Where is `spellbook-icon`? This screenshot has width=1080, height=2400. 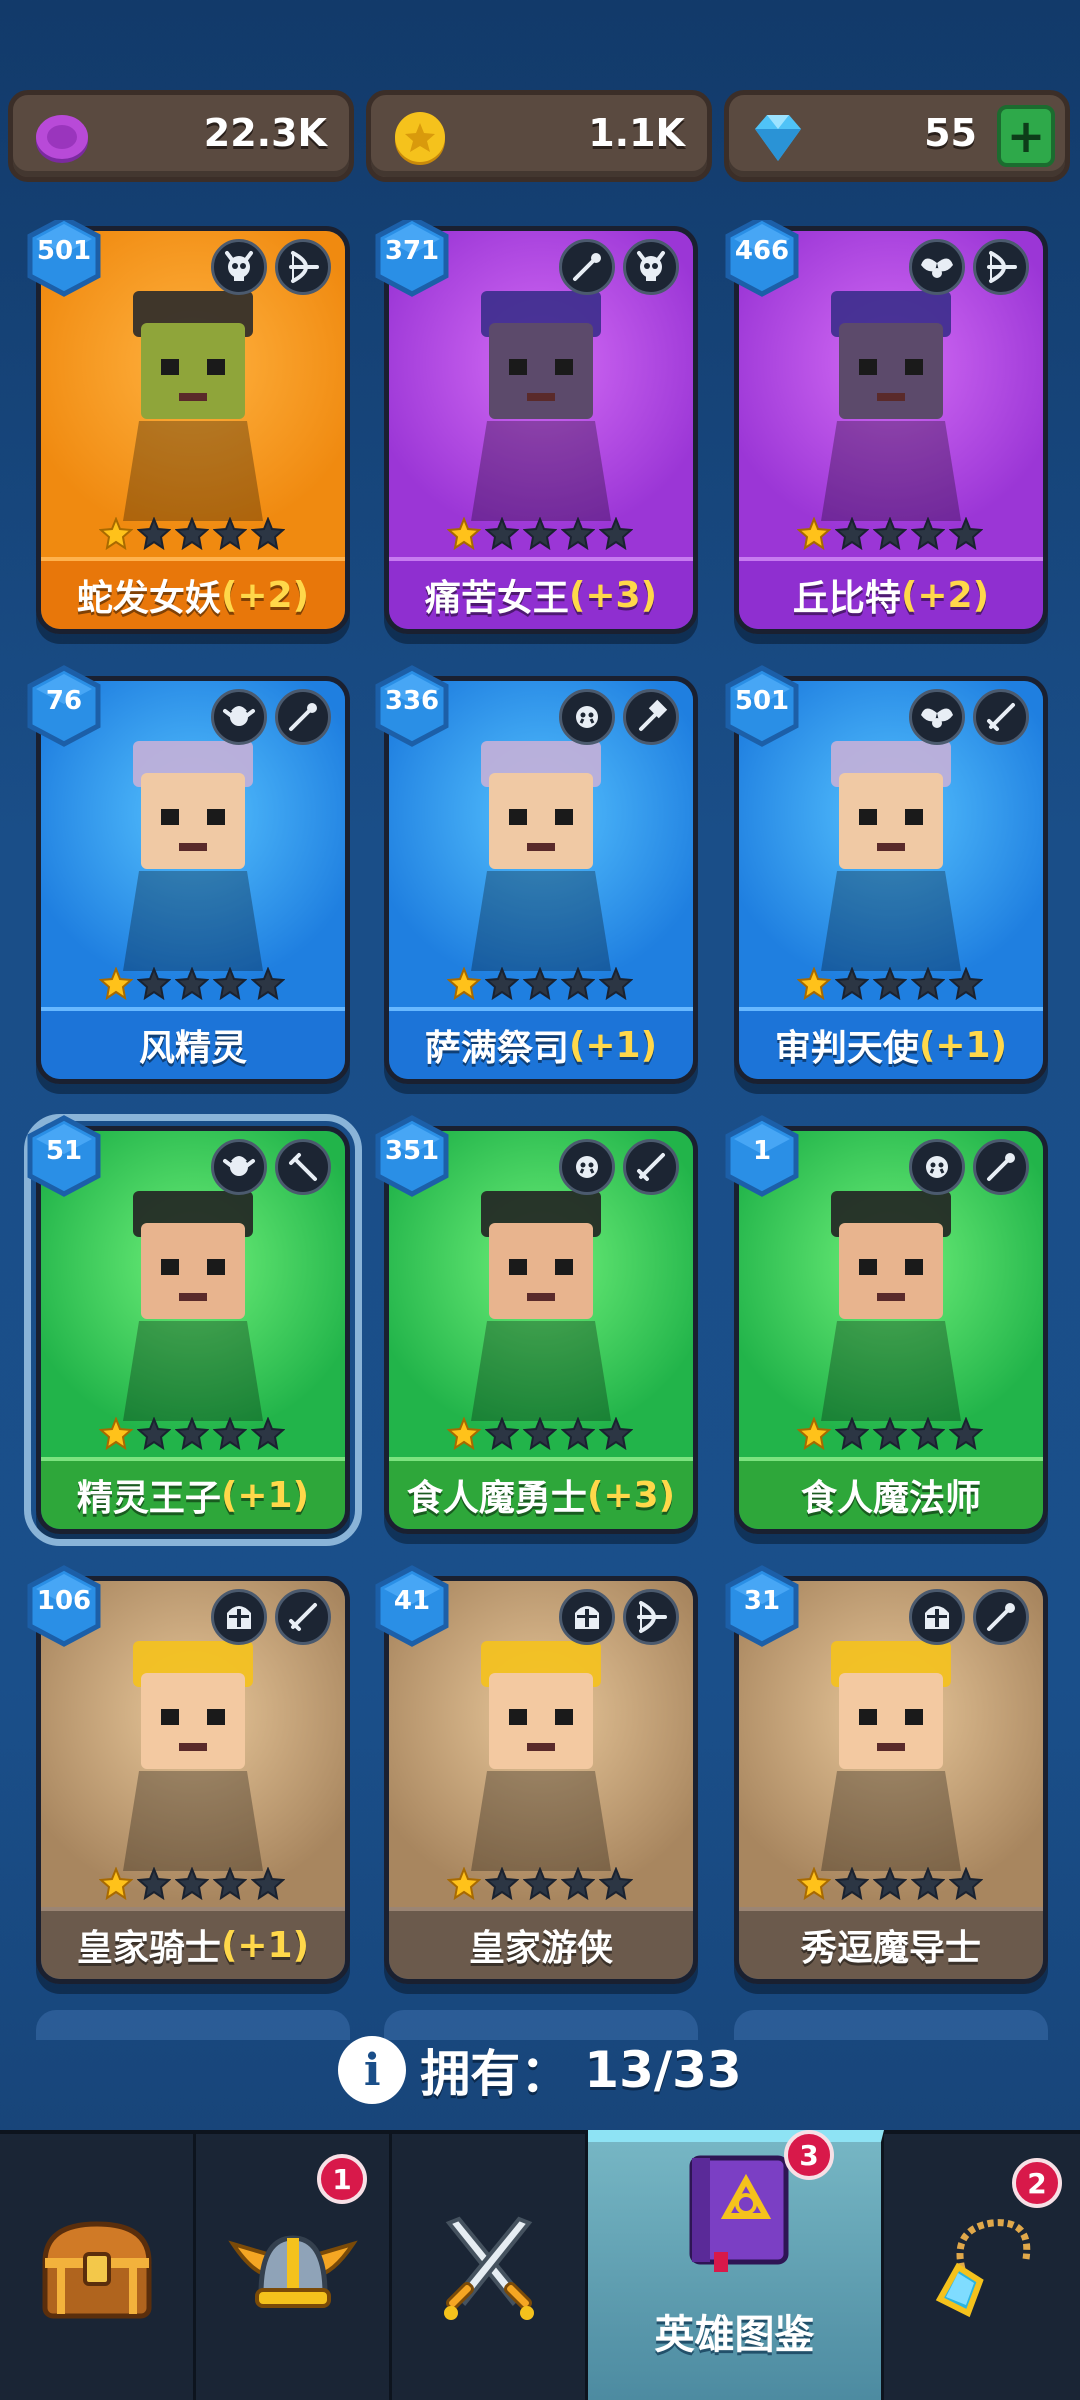 spellbook-icon is located at coordinates (739, 2213).